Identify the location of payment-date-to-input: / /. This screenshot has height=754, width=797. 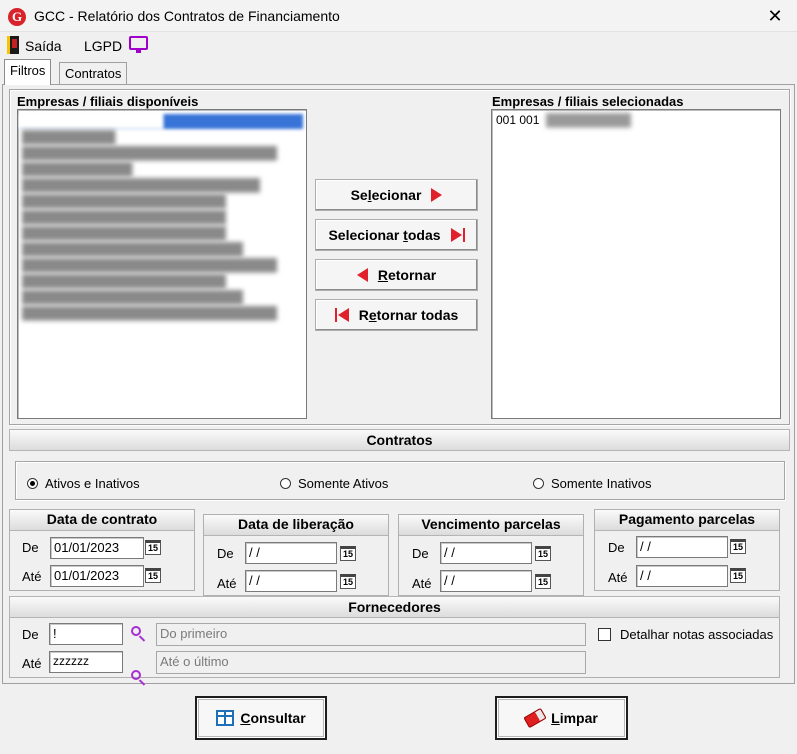
(682, 576).